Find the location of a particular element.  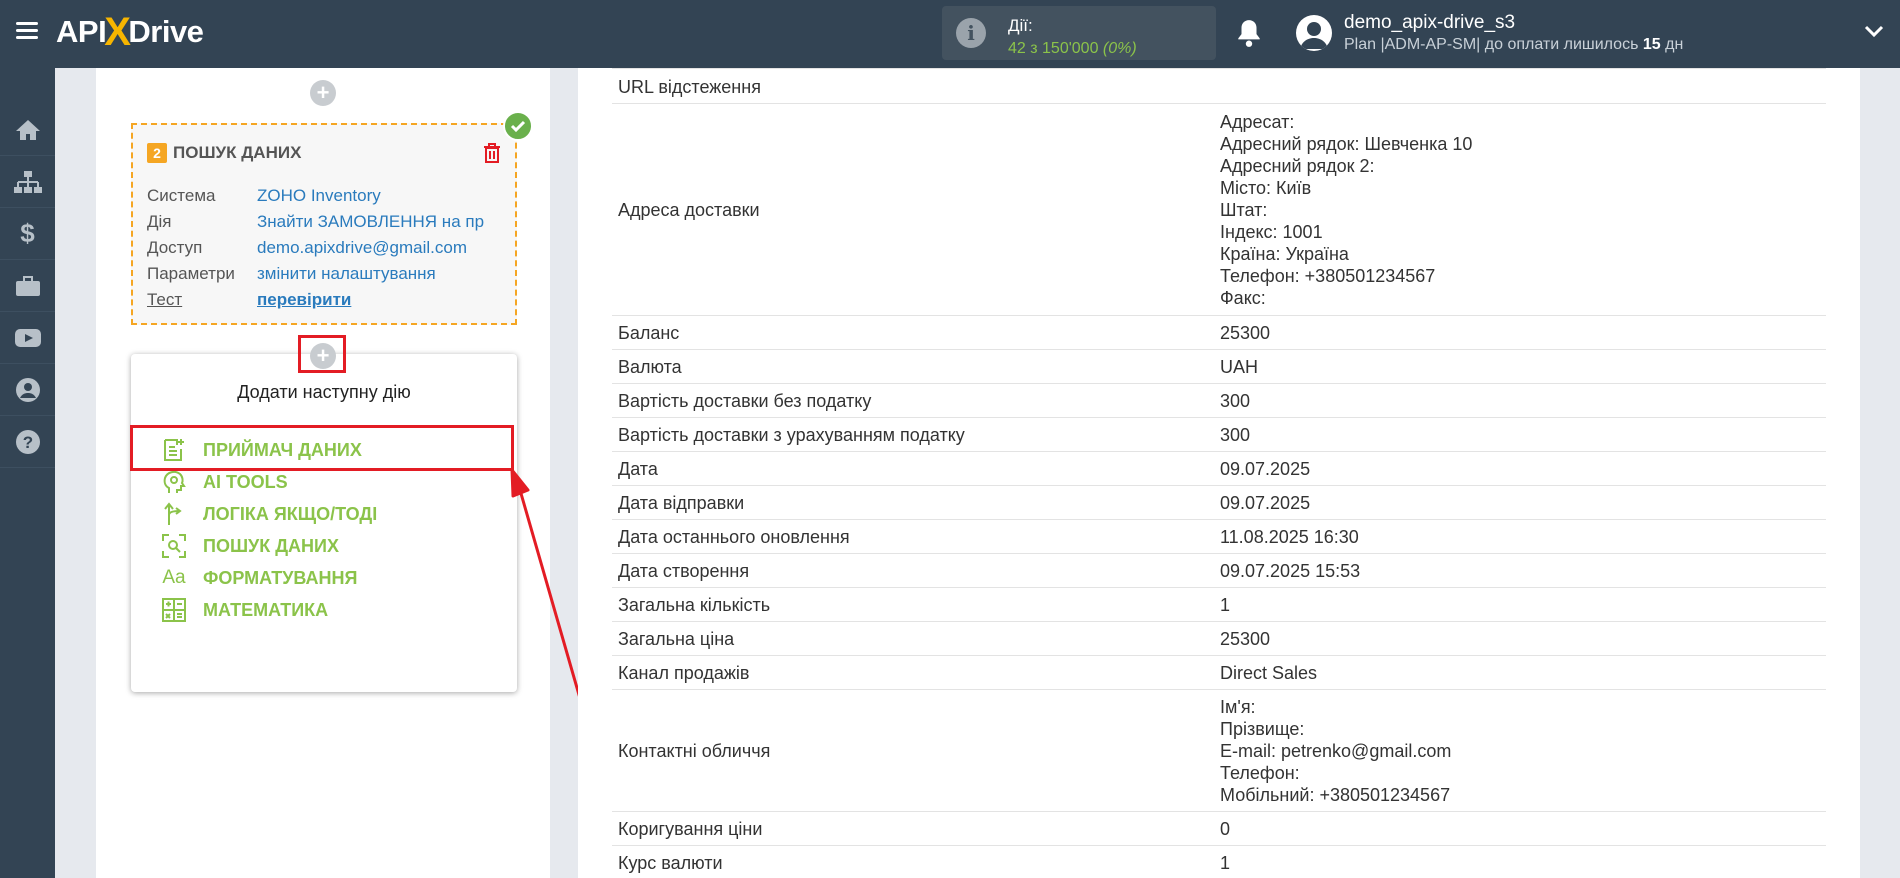

sidebar-item-billing: $ is located at coordinates (27, 234).